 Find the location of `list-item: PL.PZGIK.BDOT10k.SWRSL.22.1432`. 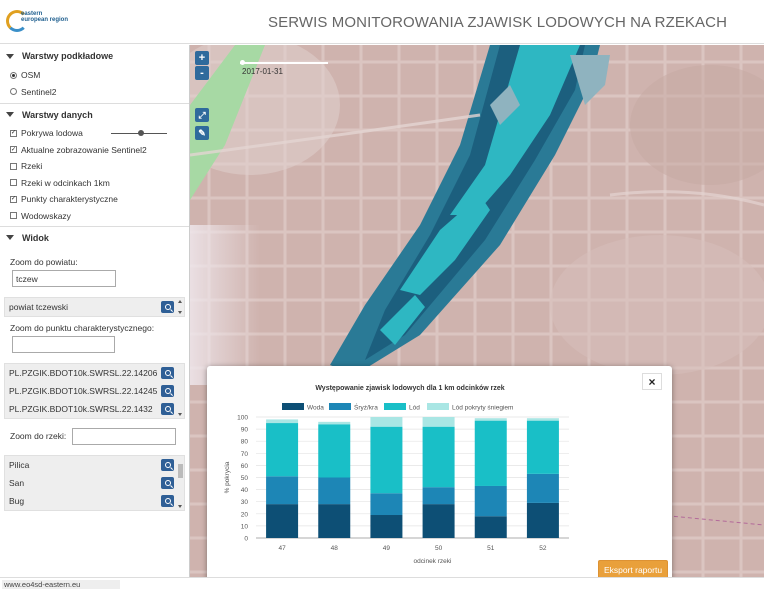

list-item: PL.PZGIK.BDOT10k.SWRSL.22.1432 is located at coordinates (94, 409).